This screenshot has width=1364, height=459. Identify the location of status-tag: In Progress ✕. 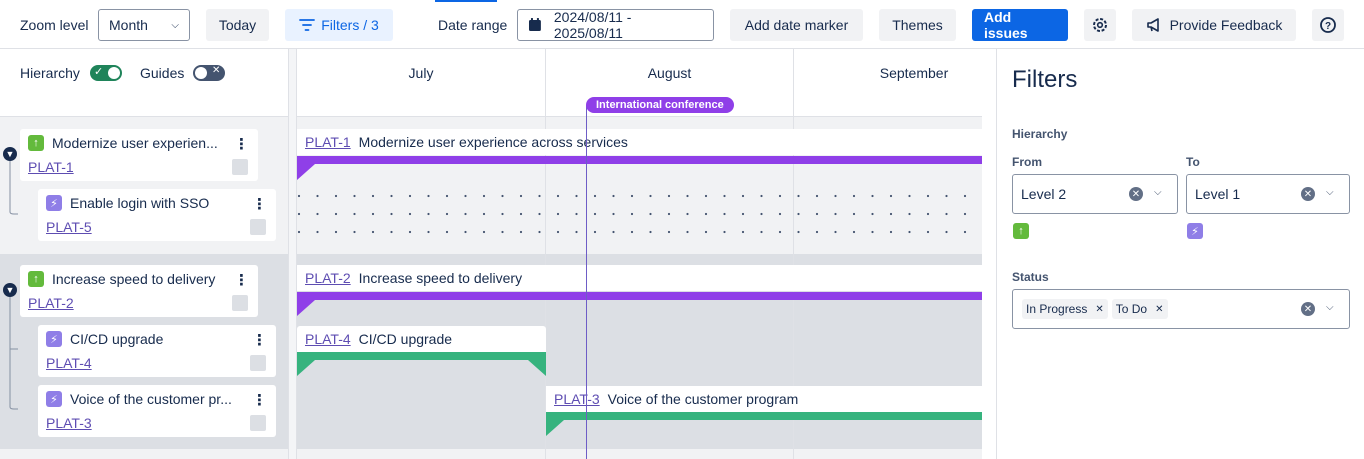
(1065, 309).